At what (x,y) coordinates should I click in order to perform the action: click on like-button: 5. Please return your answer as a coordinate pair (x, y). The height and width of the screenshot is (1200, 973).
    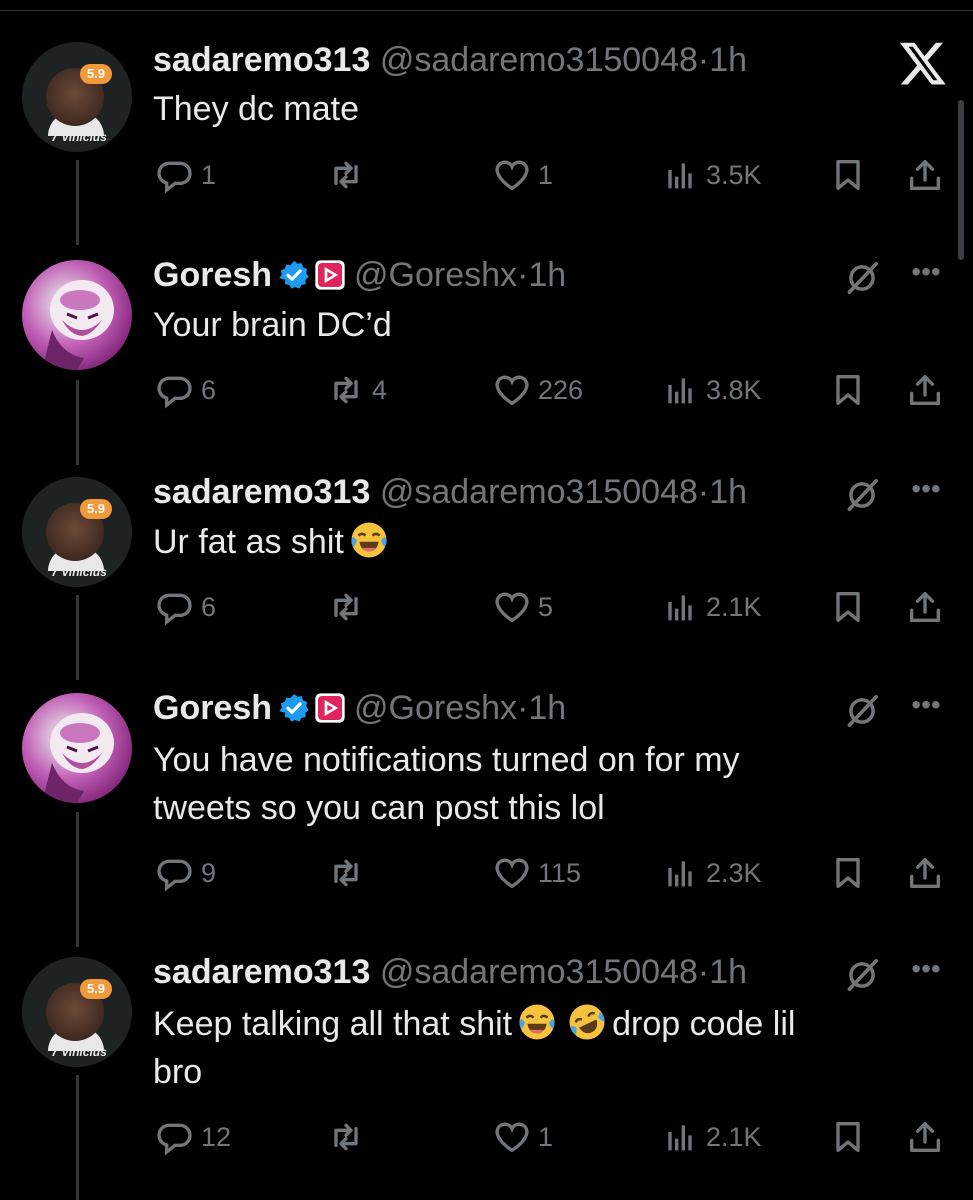
    Looking at the image, I should click on (522, 607).